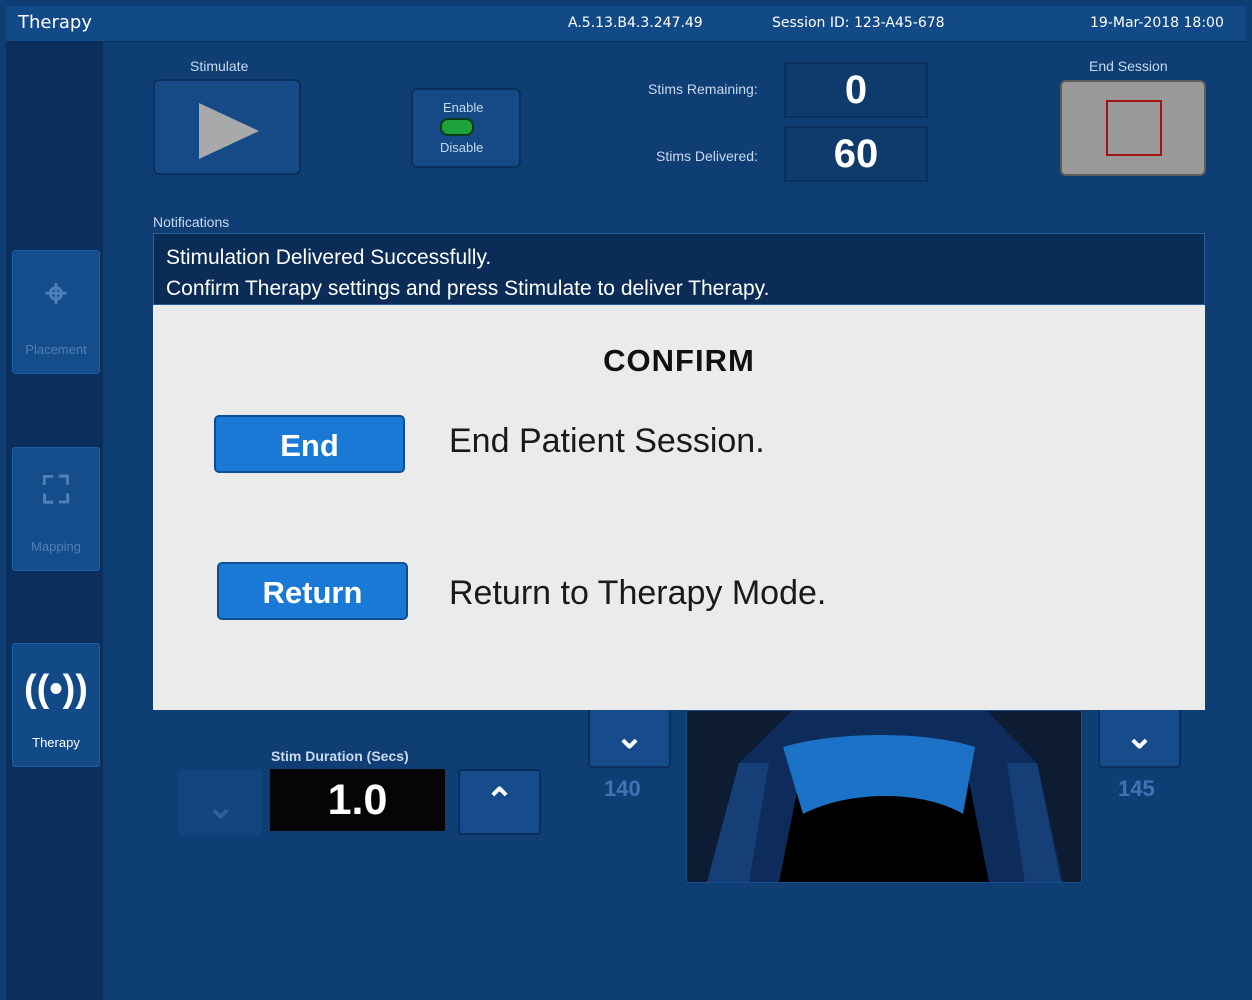 The height and width of the screenshot is (1000, 1252). I want to click on chevron-up-icon: ⌃, so click(499, 801).